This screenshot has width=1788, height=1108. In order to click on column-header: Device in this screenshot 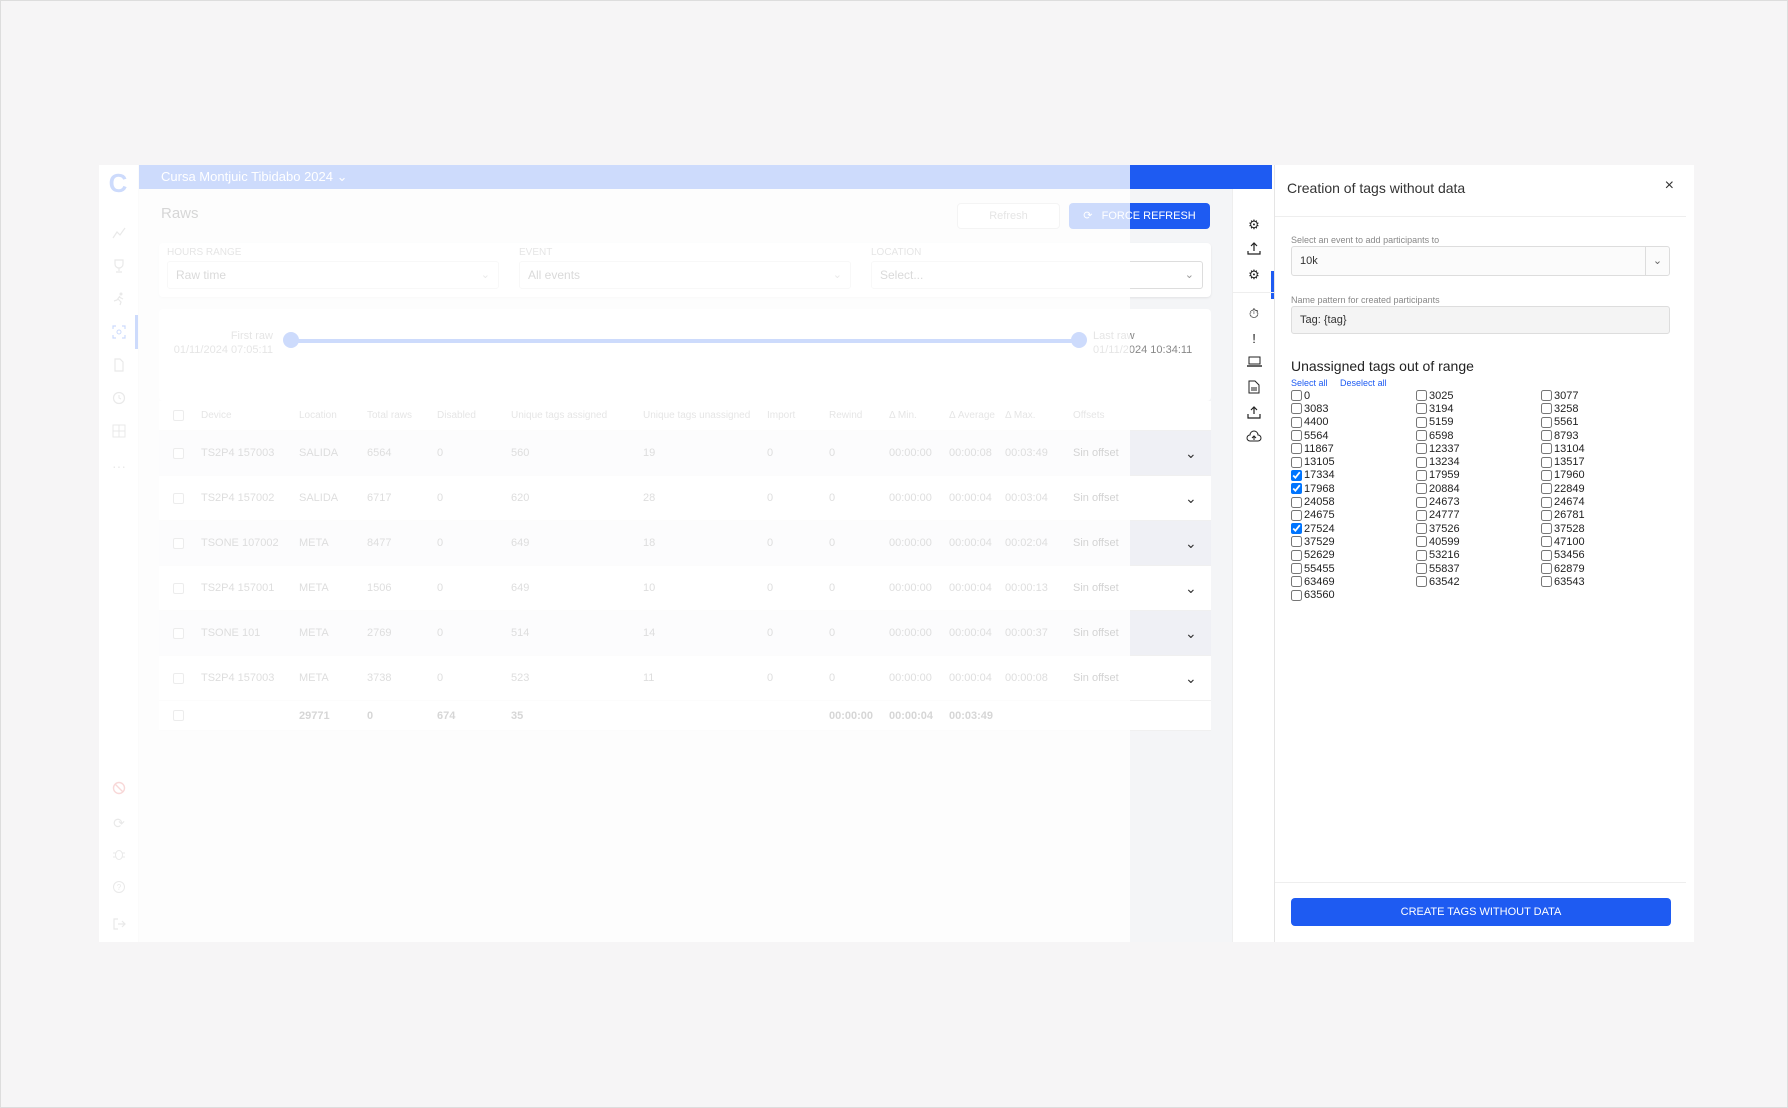, I will do `click(216, 415)`.